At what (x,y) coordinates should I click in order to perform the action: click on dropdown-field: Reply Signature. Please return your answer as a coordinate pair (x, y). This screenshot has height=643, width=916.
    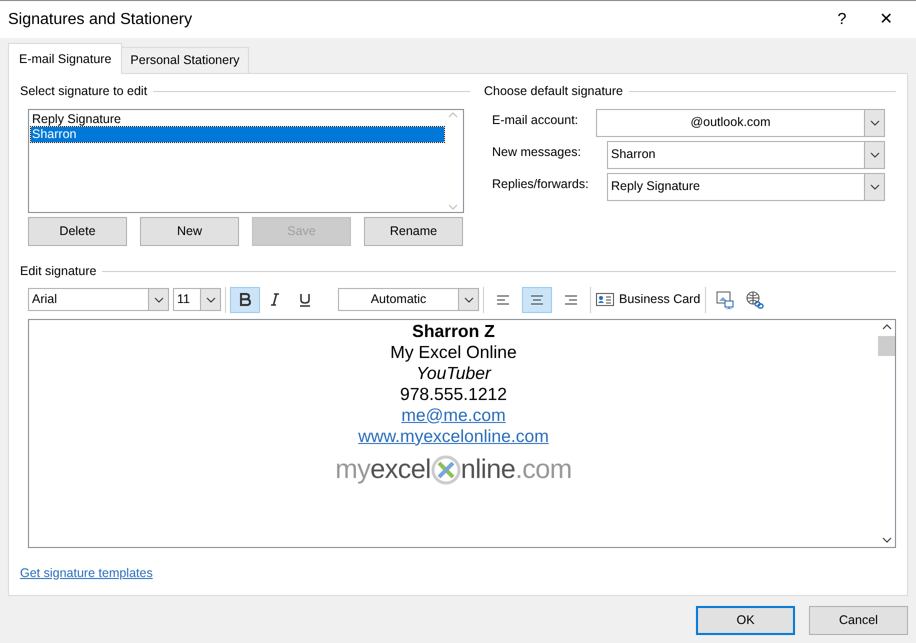
    Looking at the image, I should click on (746, 186).